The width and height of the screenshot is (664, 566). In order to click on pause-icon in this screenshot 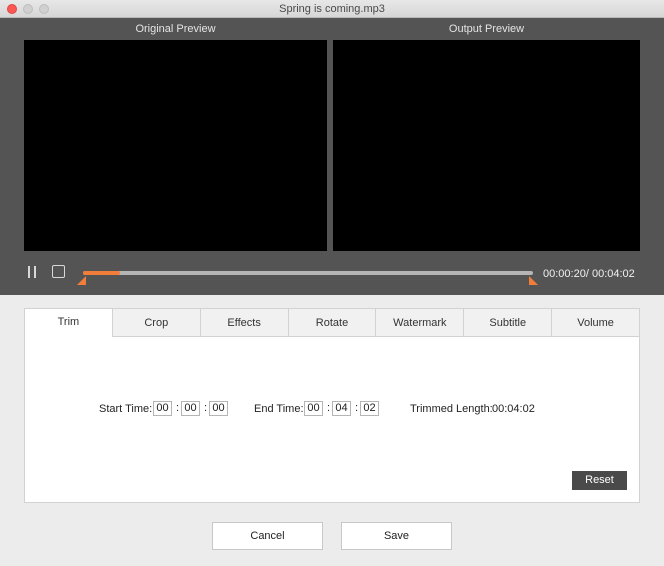, I will do `click(32, 272)`.